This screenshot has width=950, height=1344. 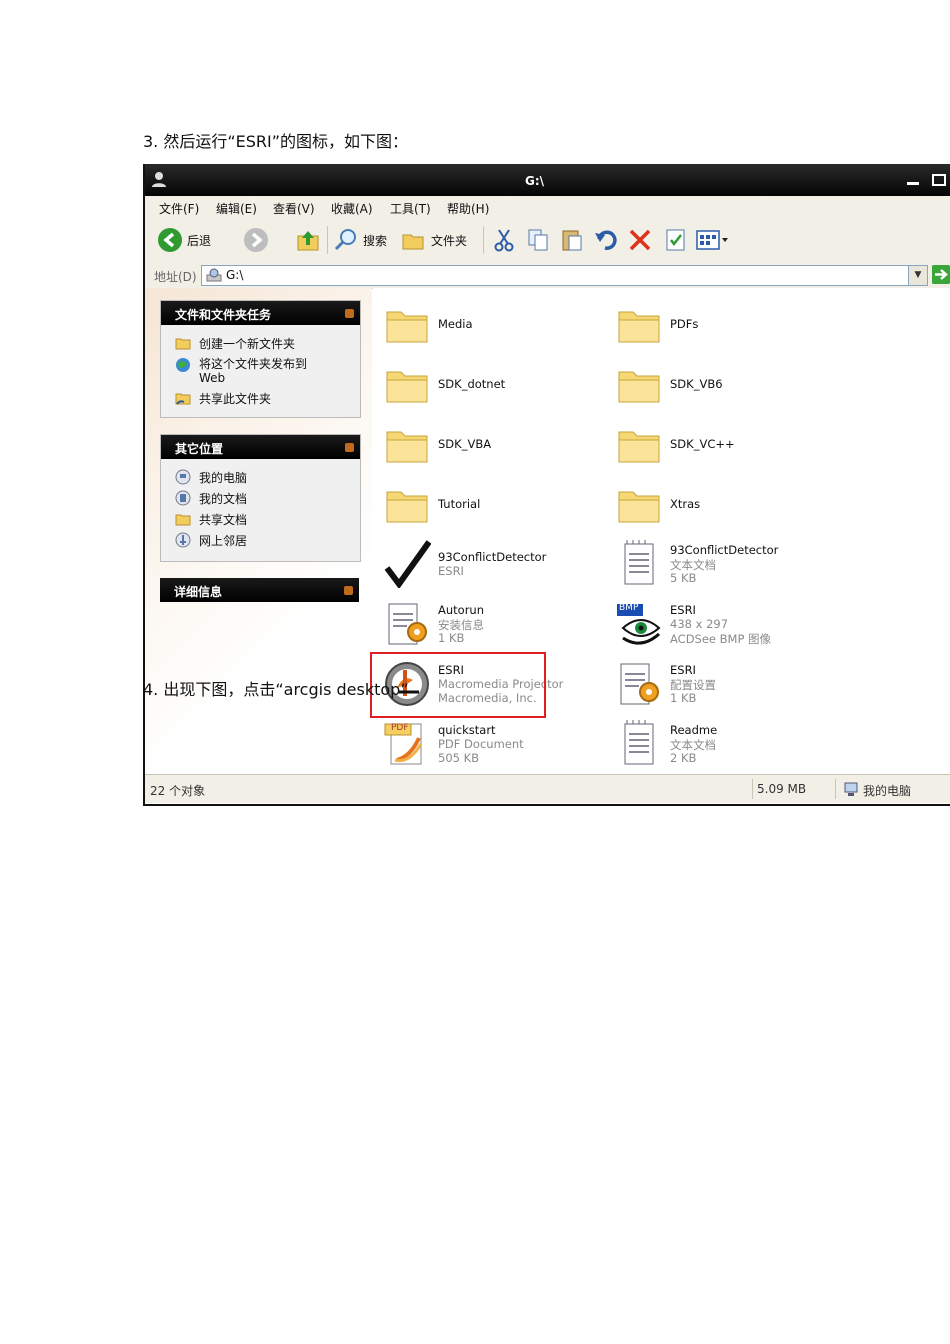 I want to click on file-item-xtras: Xtras, so click(x=725, y=504).